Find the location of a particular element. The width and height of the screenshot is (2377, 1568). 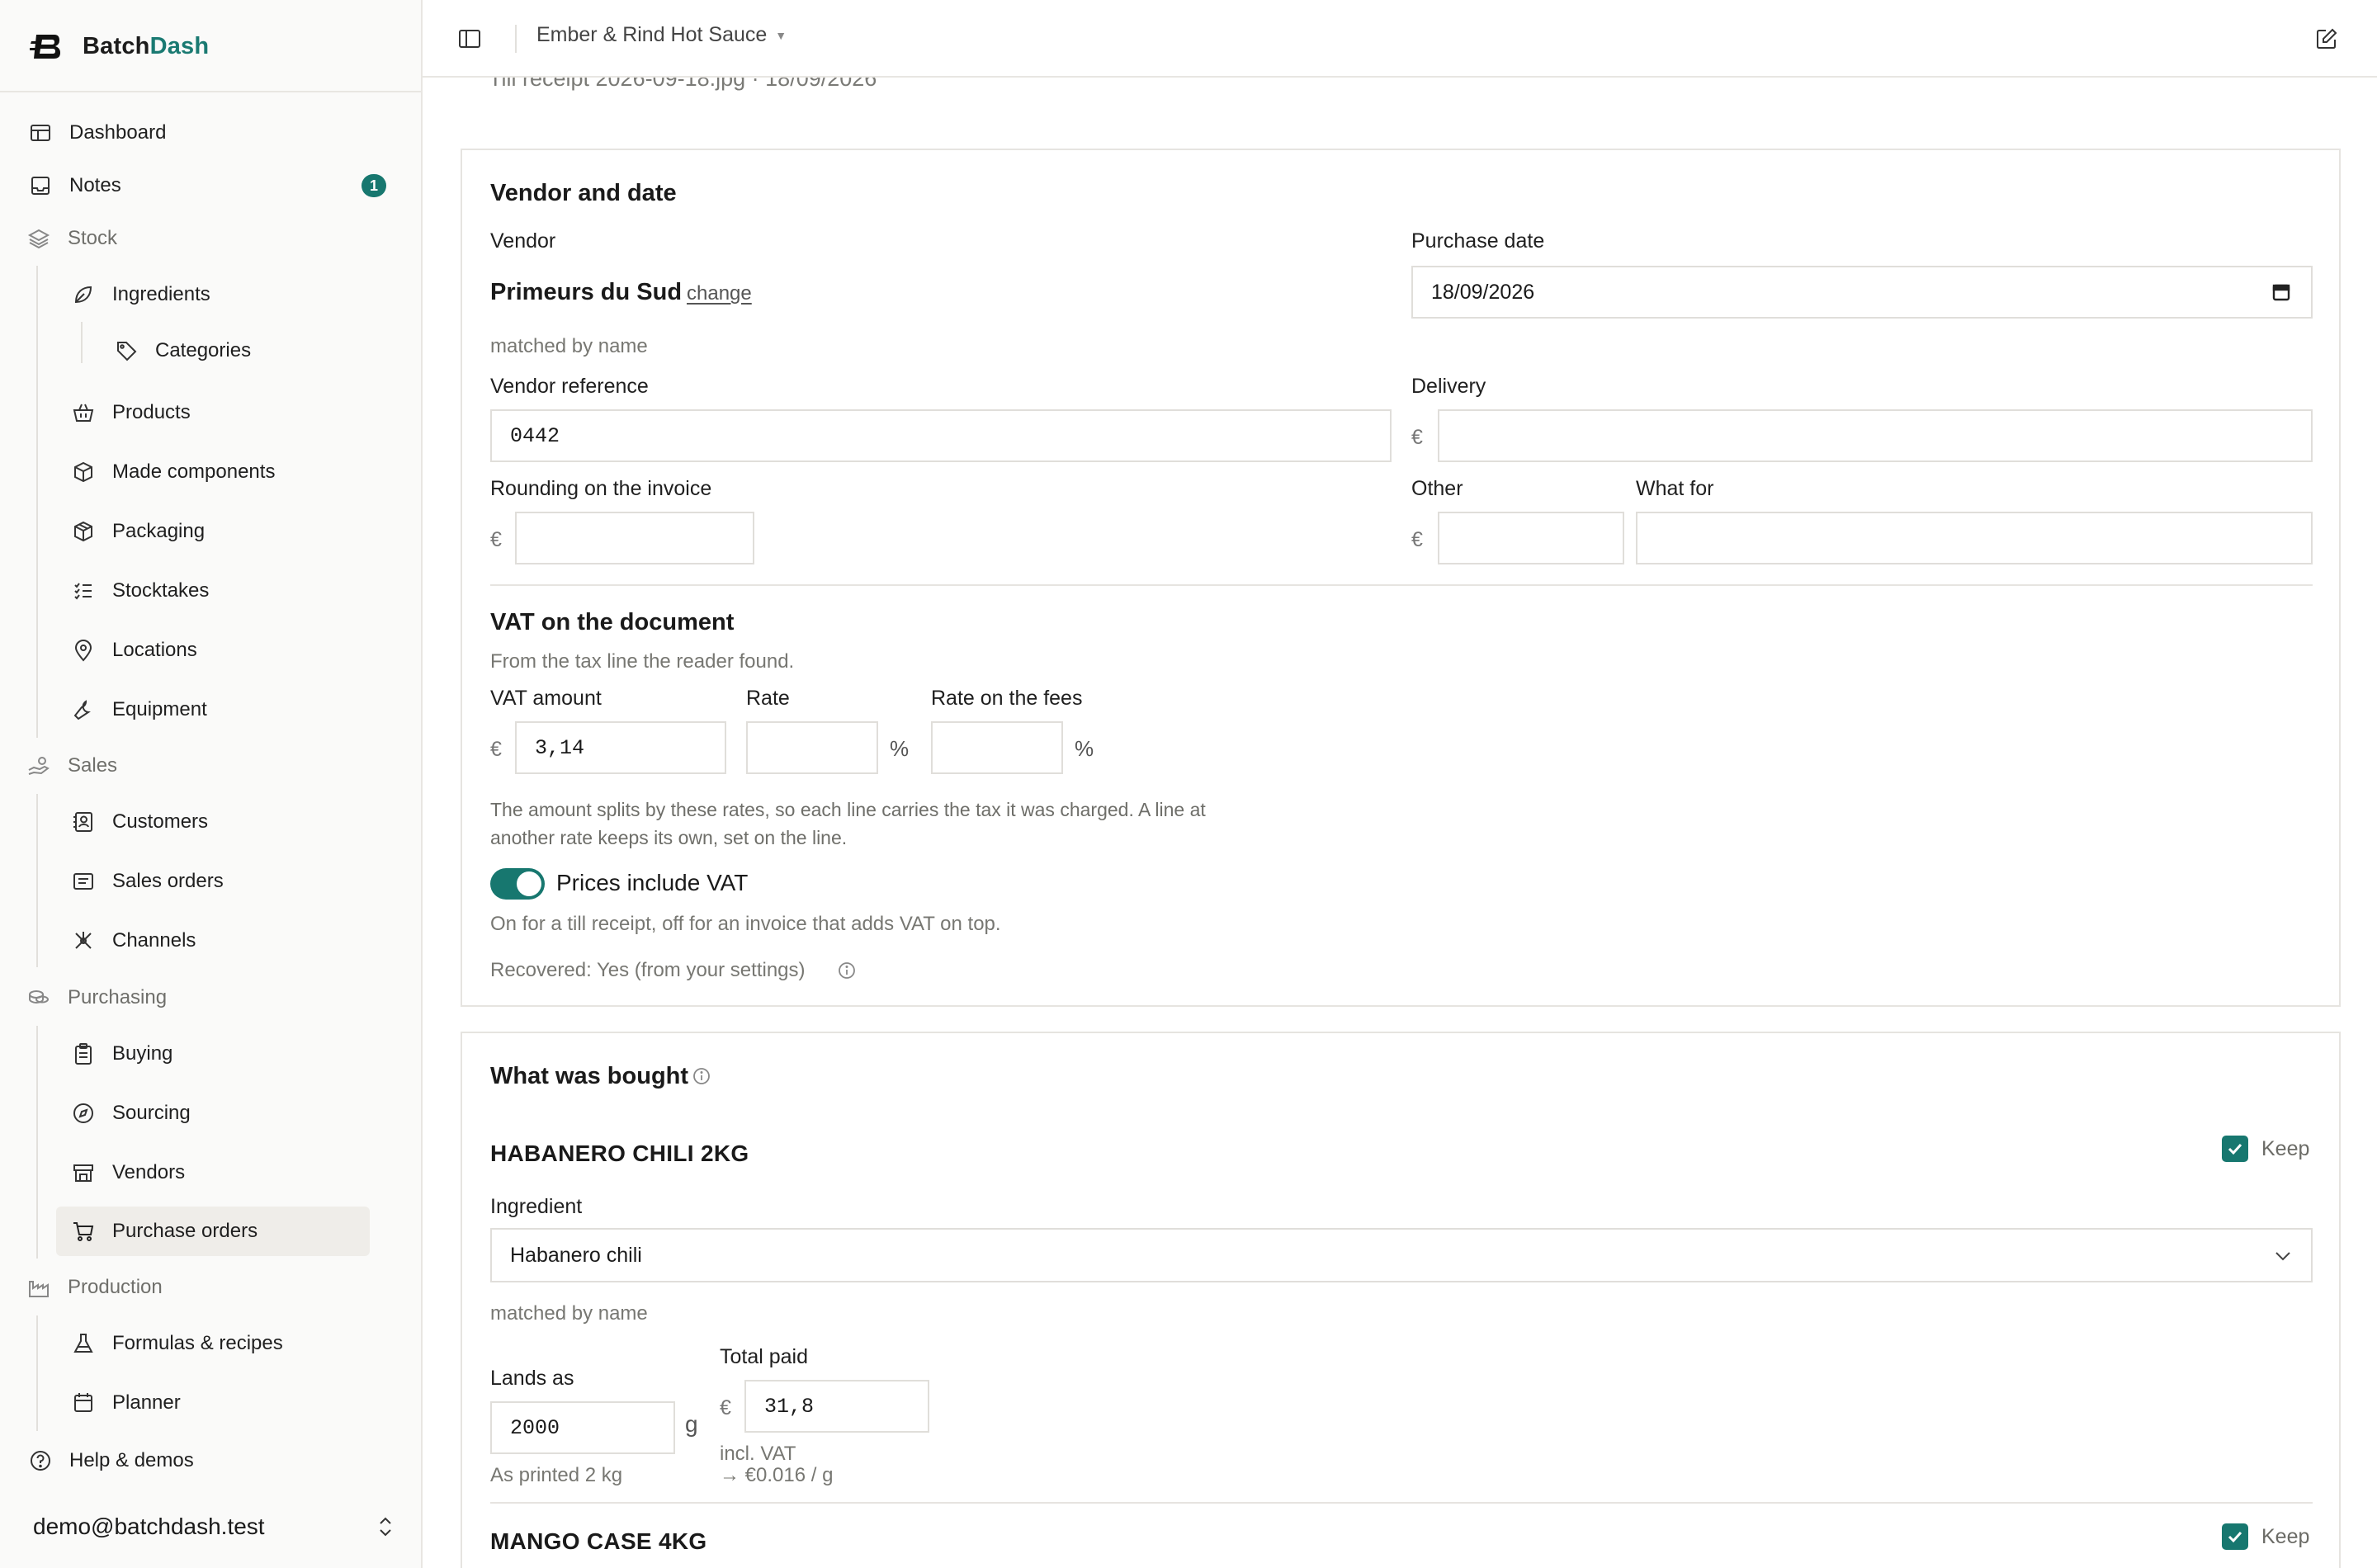

what-for-input is located at coordinates (1974, 538).